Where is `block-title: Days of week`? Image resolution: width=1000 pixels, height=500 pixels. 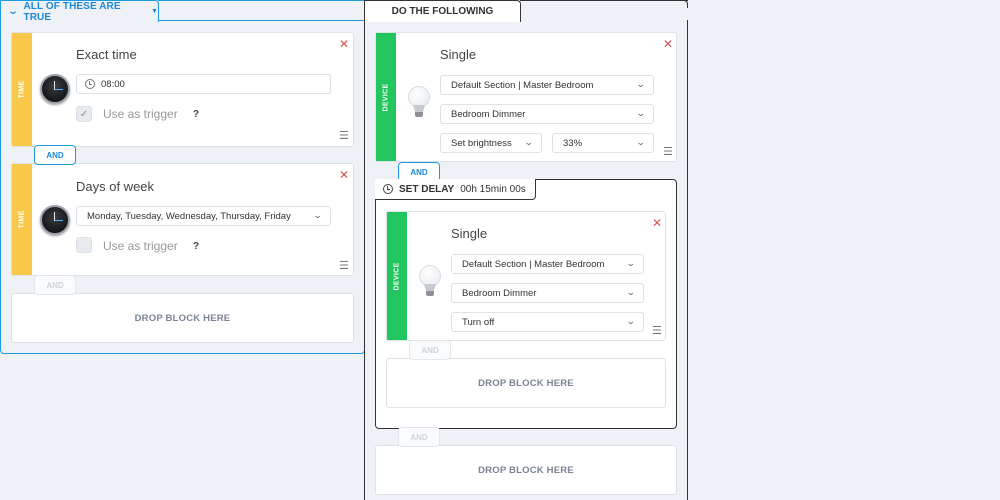 block-title: Days of week is located at coordinates (115, 186).